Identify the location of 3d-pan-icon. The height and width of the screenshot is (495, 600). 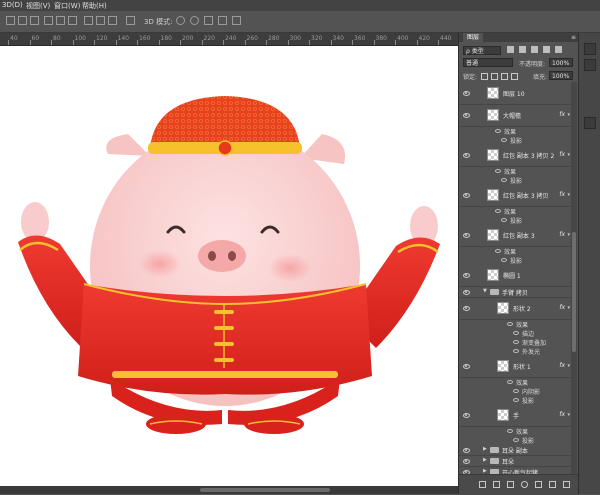
(208, 20).